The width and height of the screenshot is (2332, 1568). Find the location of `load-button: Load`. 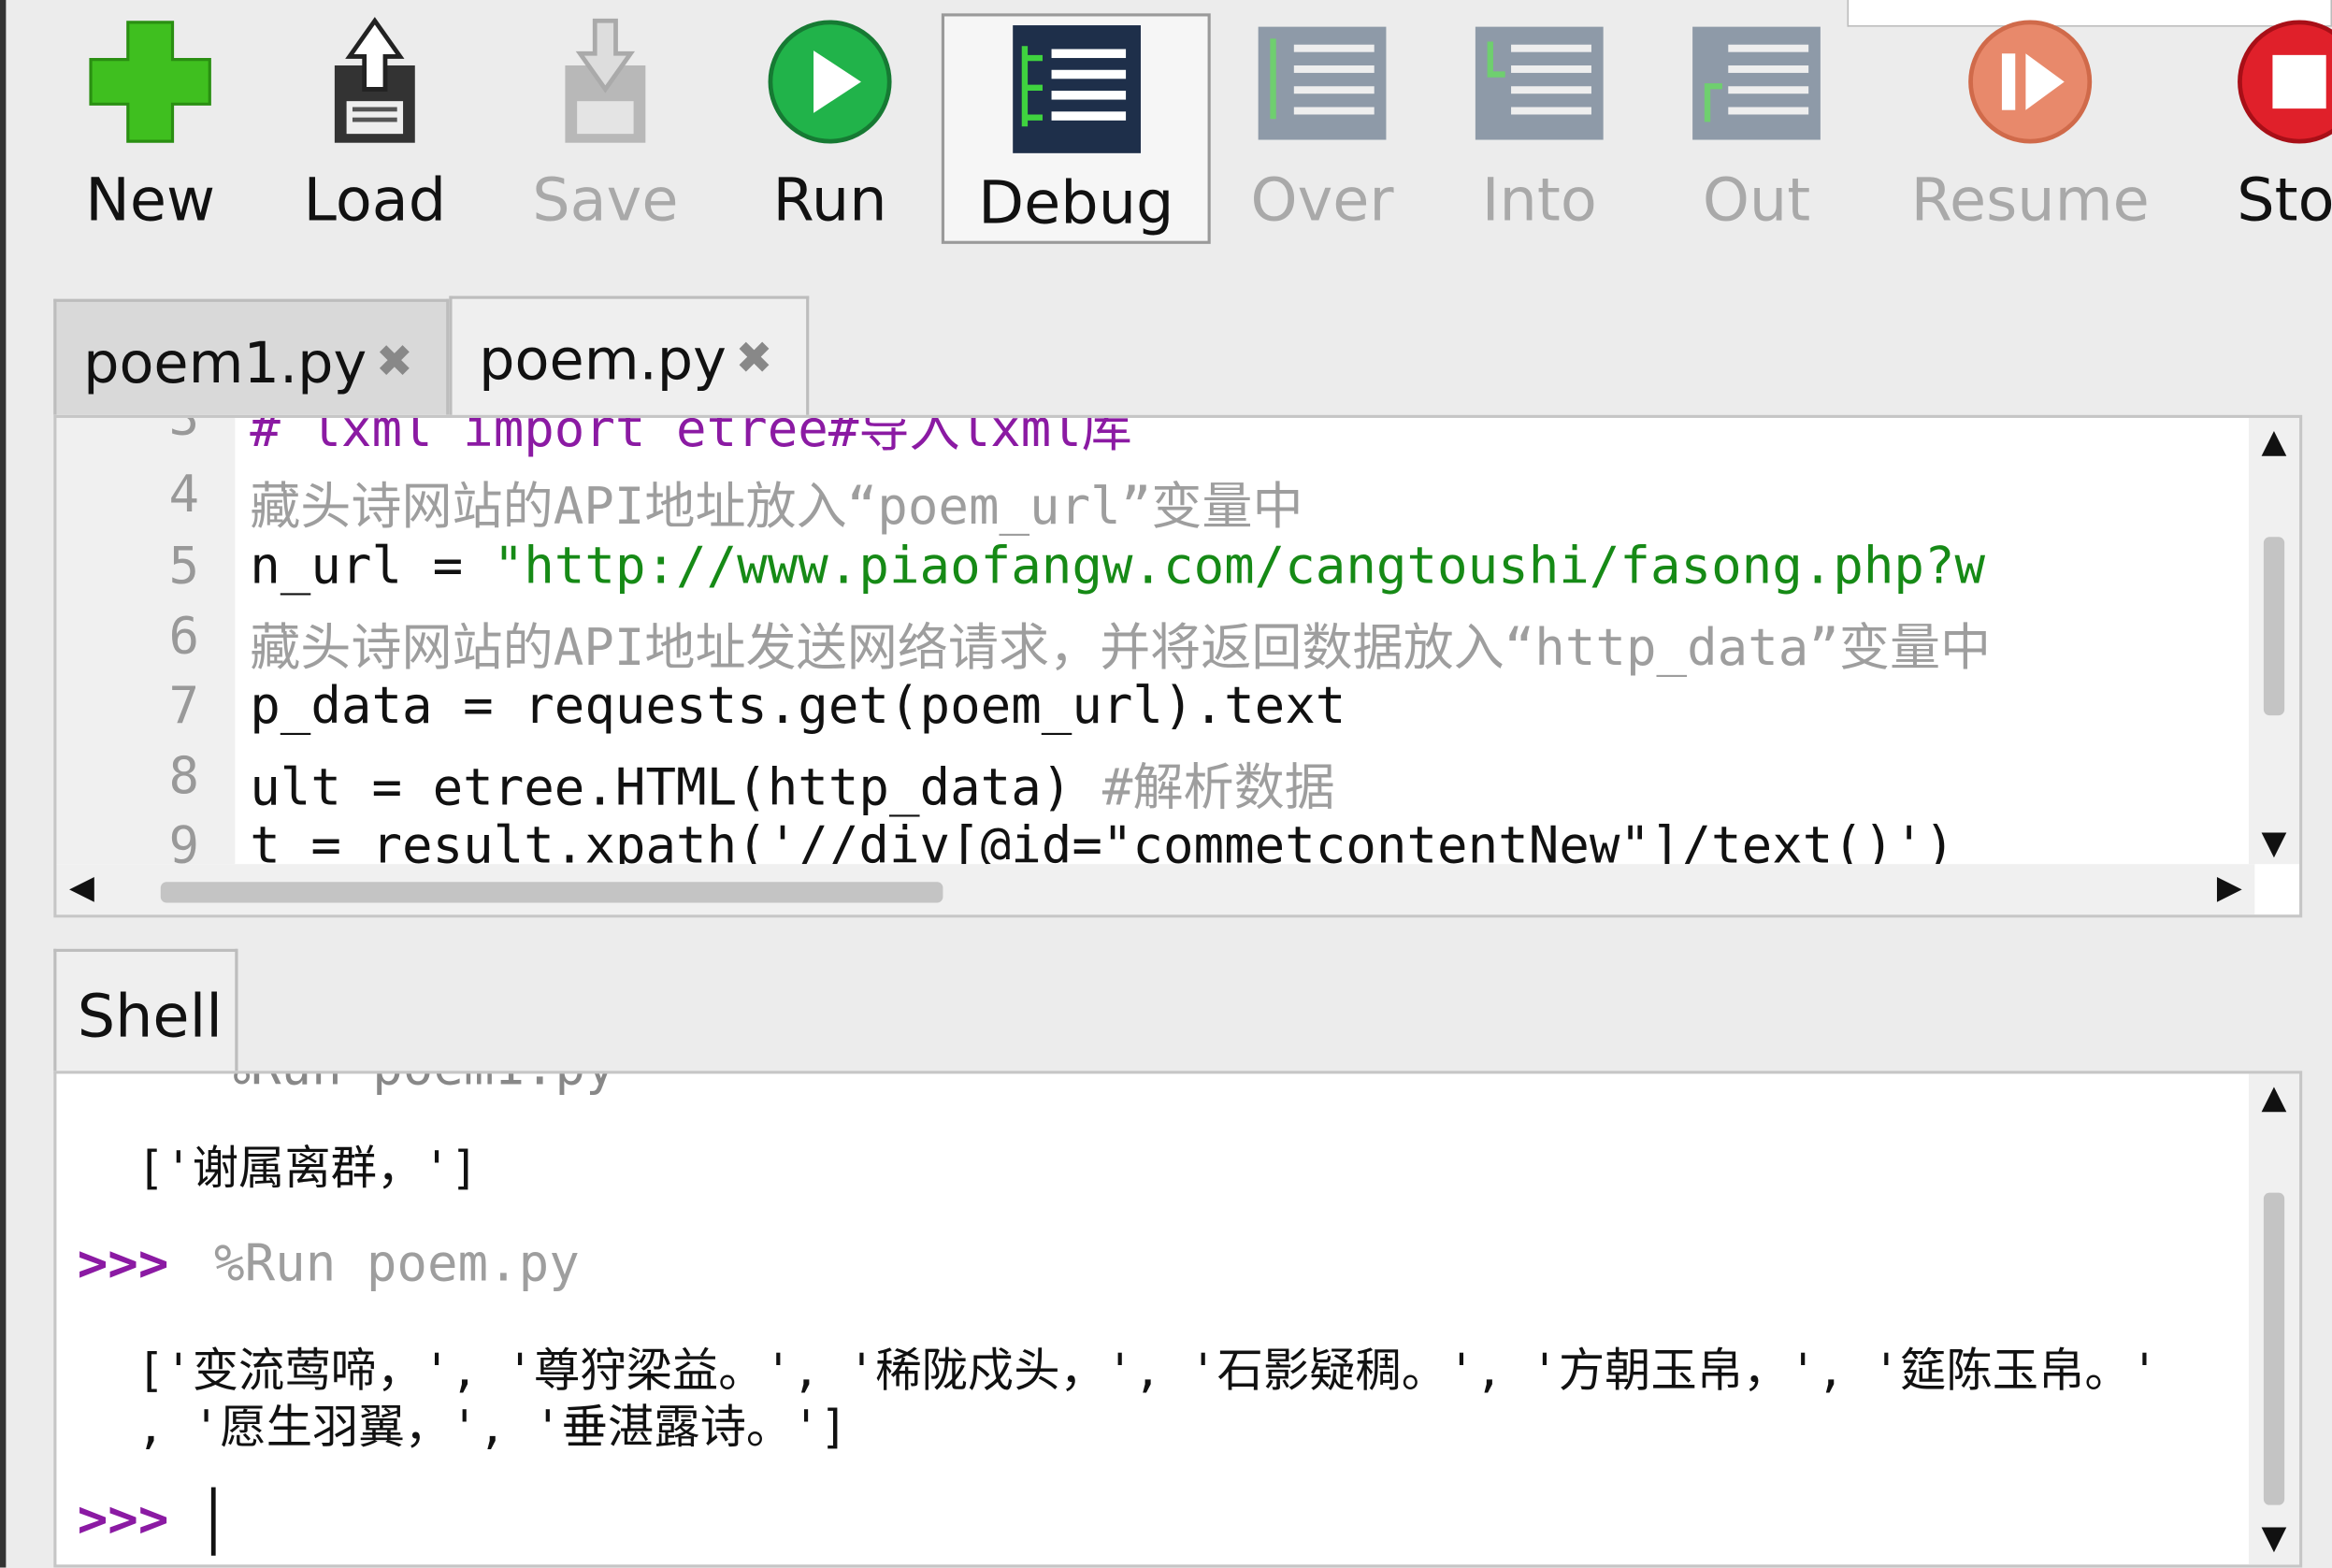

load-button: Load is located at coordinates (374, 130).